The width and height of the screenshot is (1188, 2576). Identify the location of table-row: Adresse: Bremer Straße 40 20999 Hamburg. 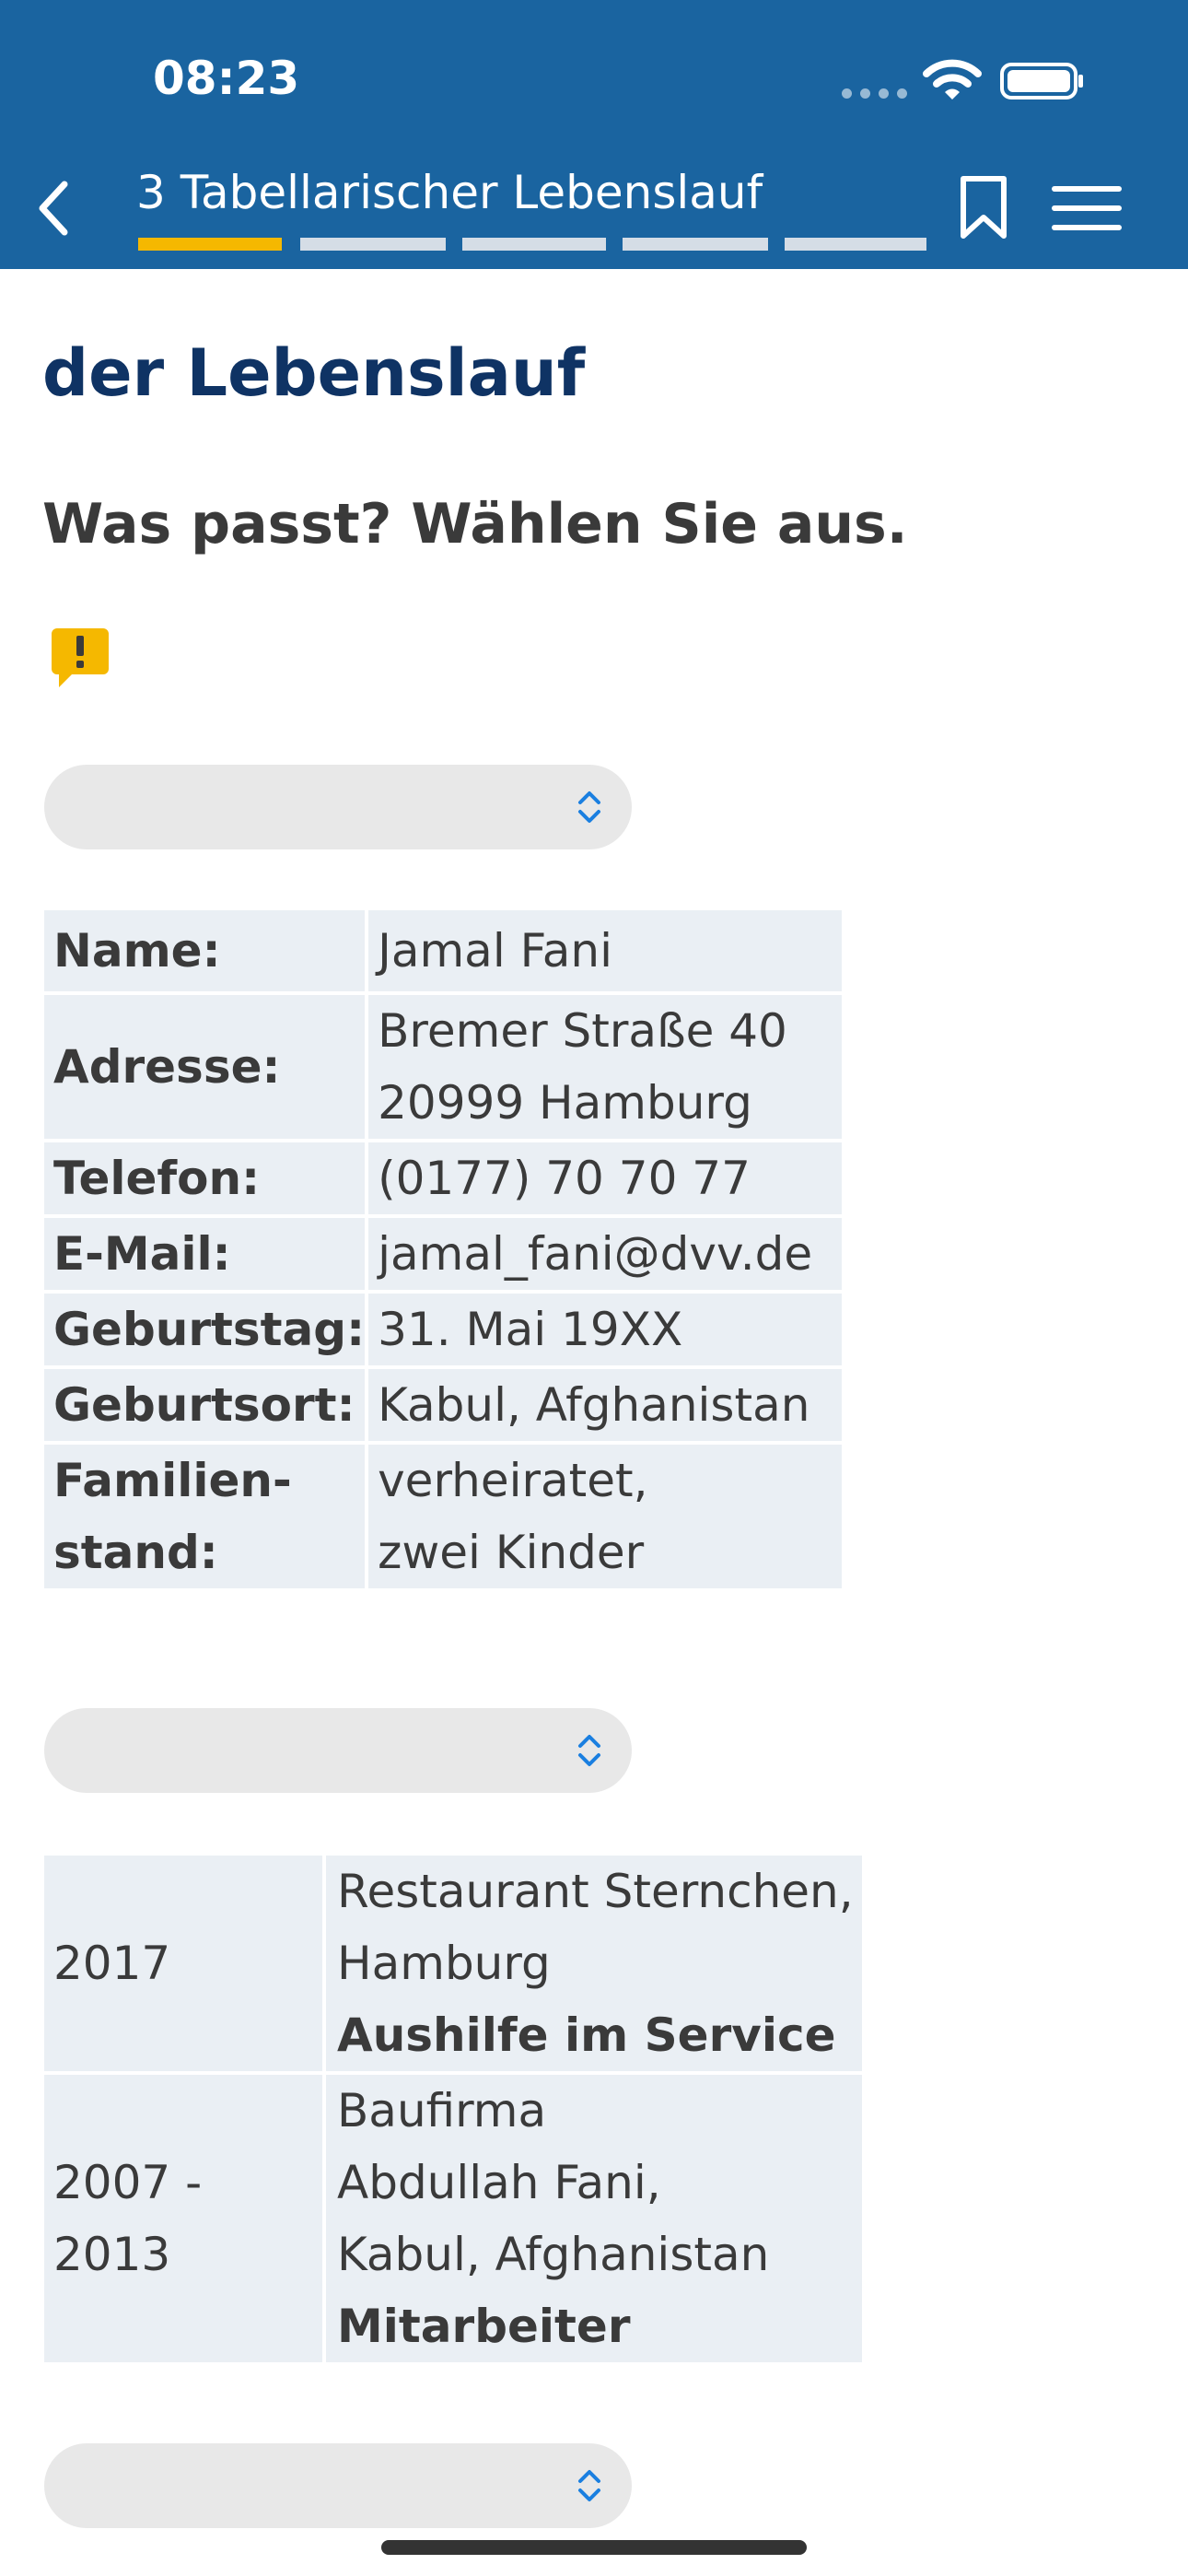
(444, 1067).